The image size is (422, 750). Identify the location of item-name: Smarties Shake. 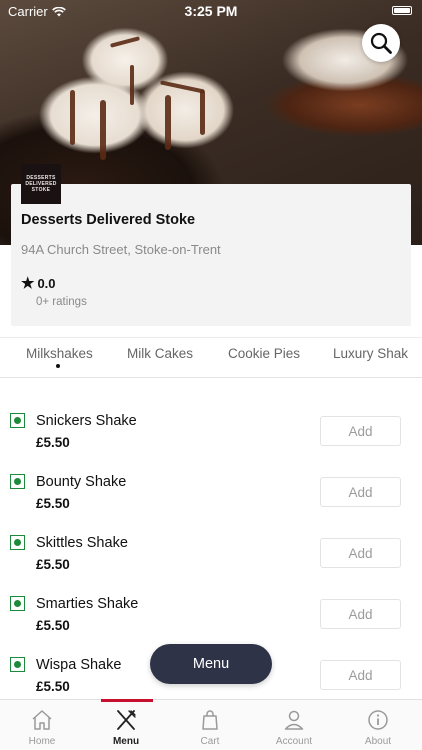
(87, 604).